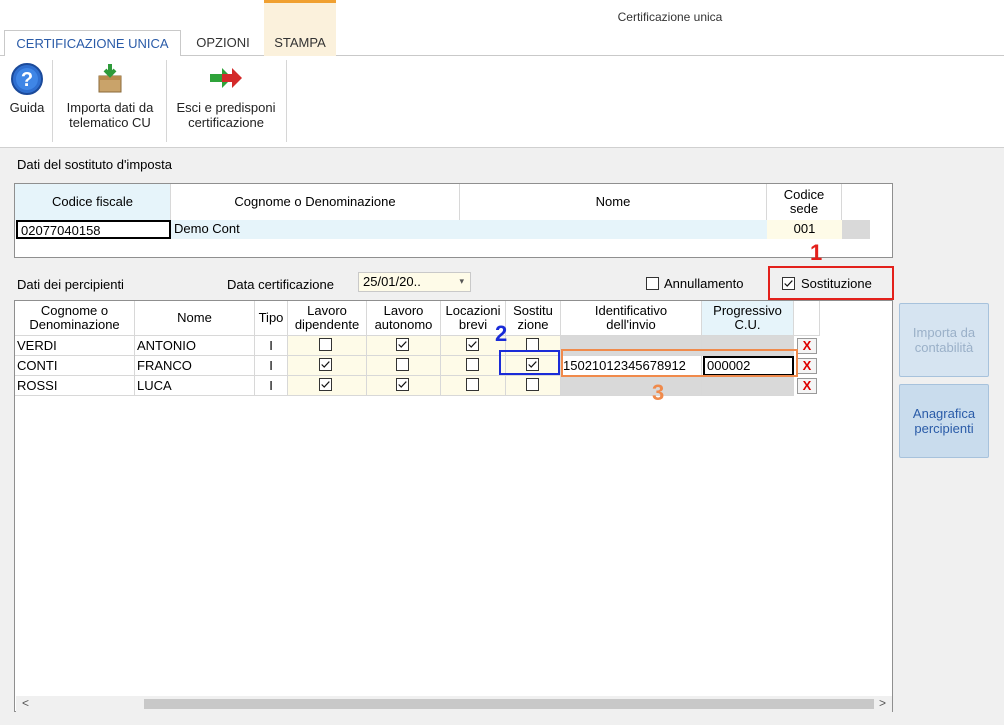 The height and width of the screenshot is (725, 1004). Describe the element at coordinates (315, 229) in the screenshot. I see `cognome-field: Demo Cont` at that location.